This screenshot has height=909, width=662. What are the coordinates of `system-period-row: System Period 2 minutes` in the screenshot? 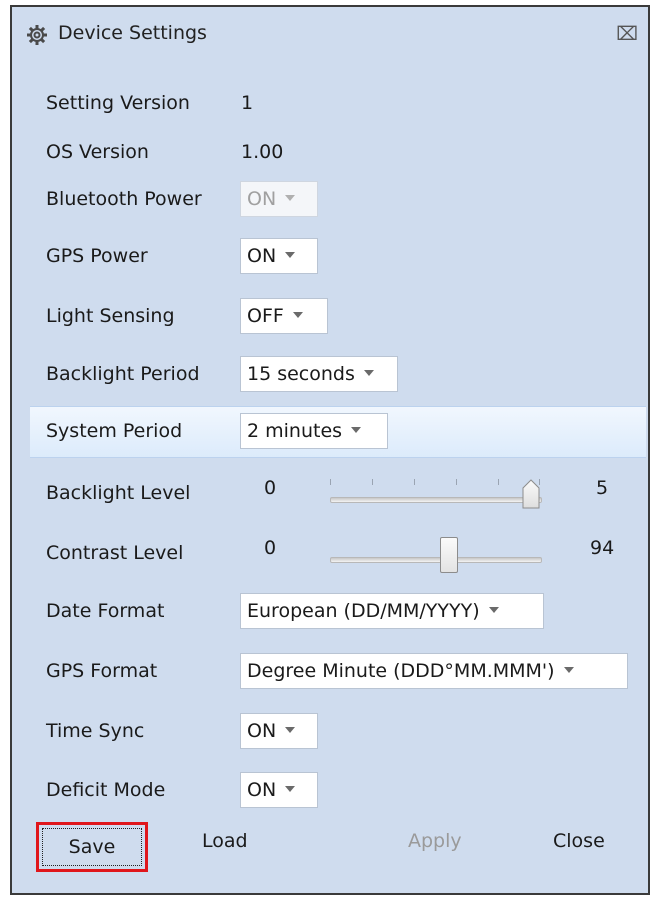 It's located at (338, 432).